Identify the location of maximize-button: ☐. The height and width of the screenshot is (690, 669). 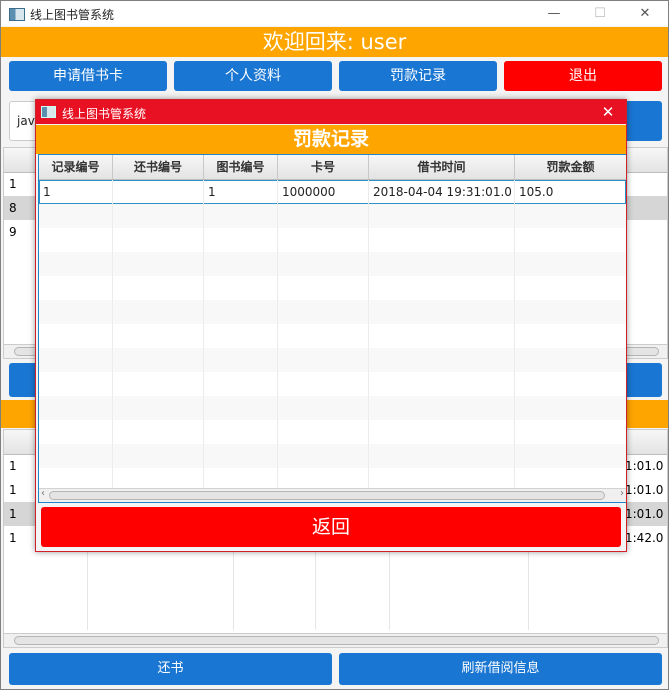
(600, 13).